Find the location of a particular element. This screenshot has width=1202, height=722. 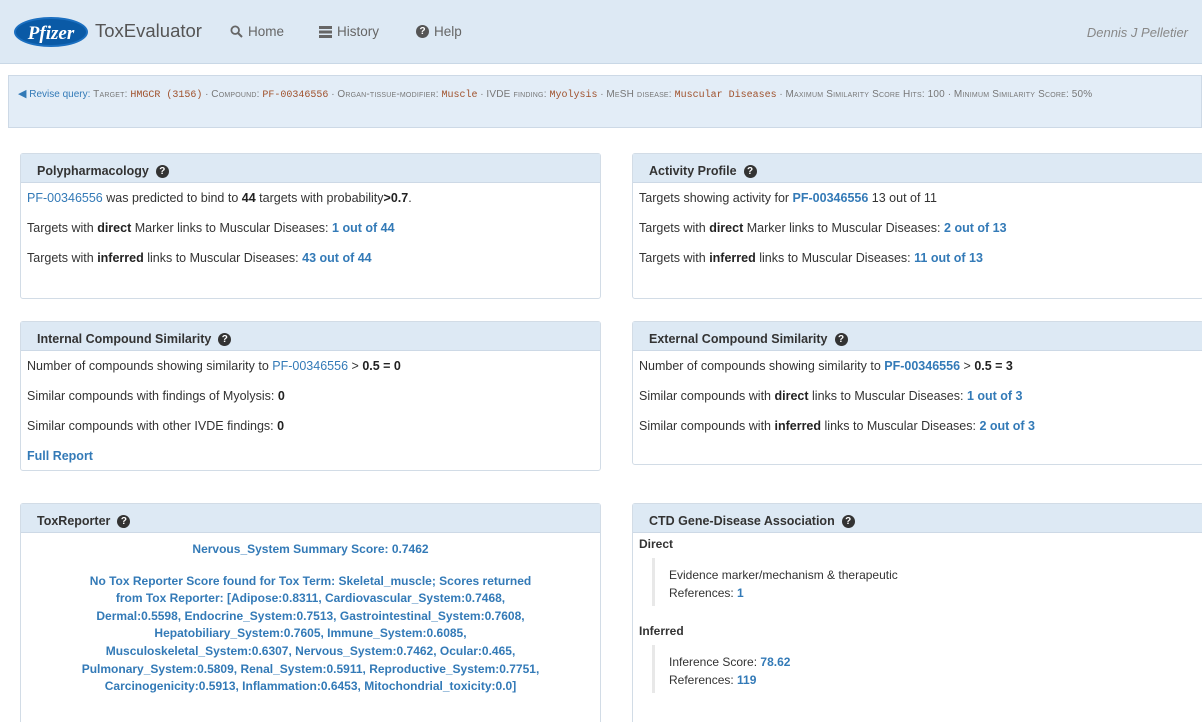

nav-home: Home is located at coordinates (257, 31).